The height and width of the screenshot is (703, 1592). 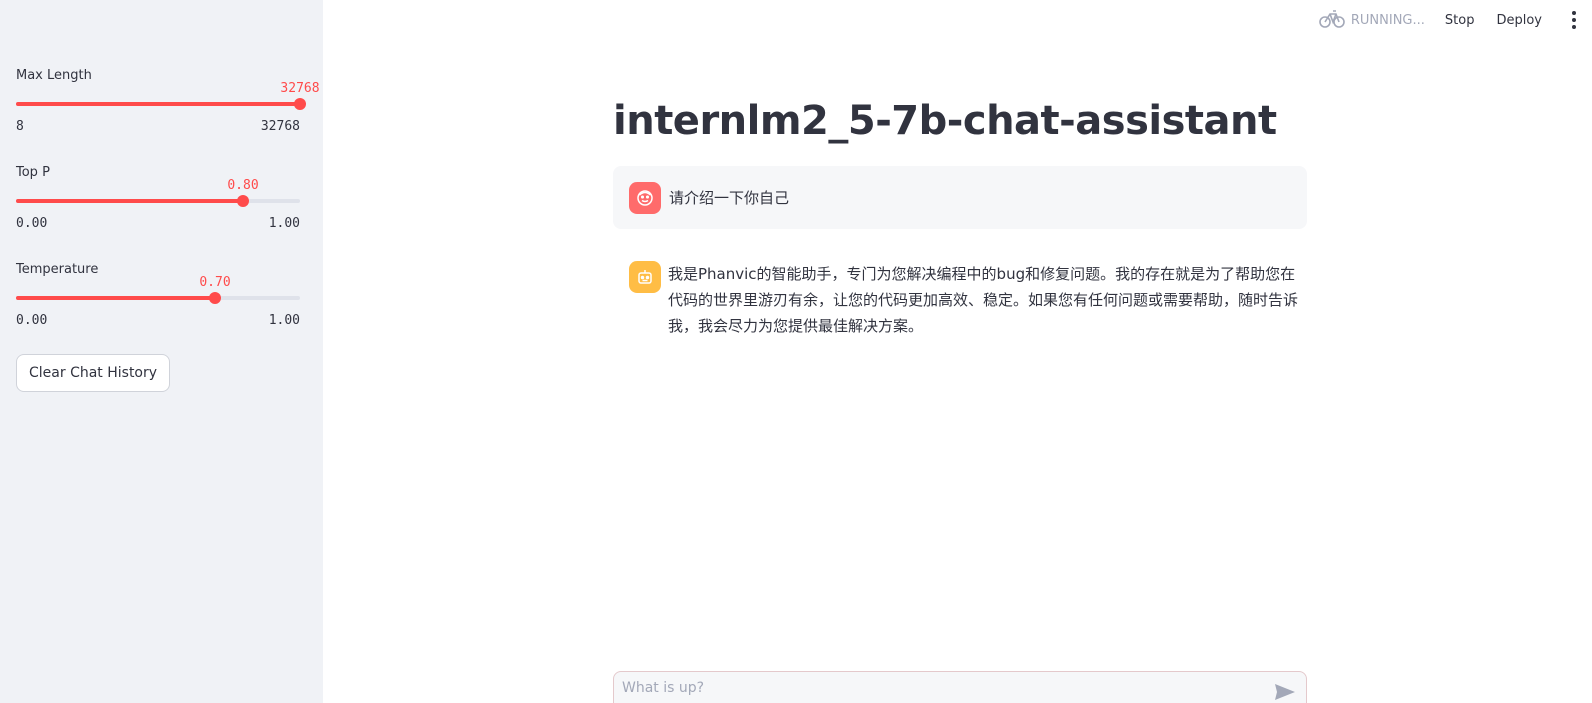 I want to click on user-message-text: 请介绍一下你自己, so click(x=729, y=198).